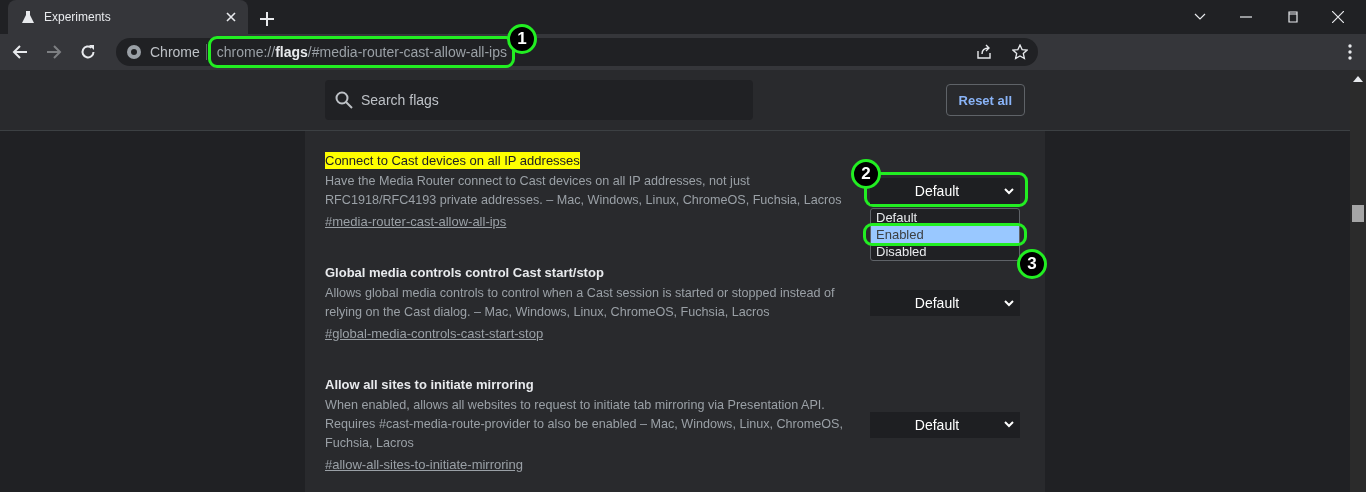 This screenshot has width=1366, height=492. Describe the element at coordinates (361, 52) in the screenshot. I see `url-text: chrome://flags/#media-router-cast-allow-all-ips` at that location.